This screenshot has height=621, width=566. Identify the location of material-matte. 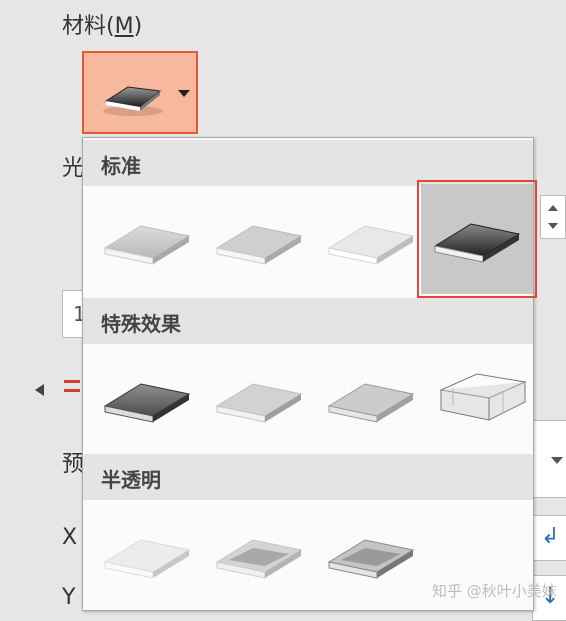
(147, 241).